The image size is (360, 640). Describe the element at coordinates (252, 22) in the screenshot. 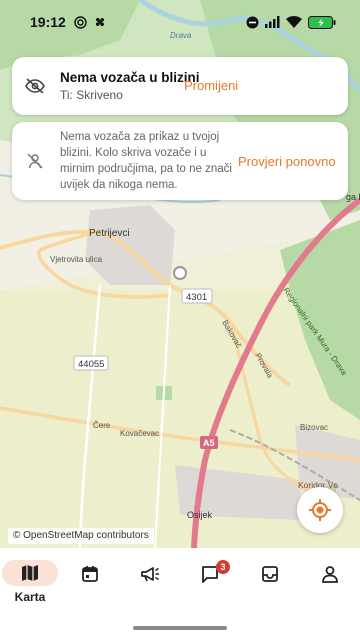

I see `do-not-disturb-icon` at that location.